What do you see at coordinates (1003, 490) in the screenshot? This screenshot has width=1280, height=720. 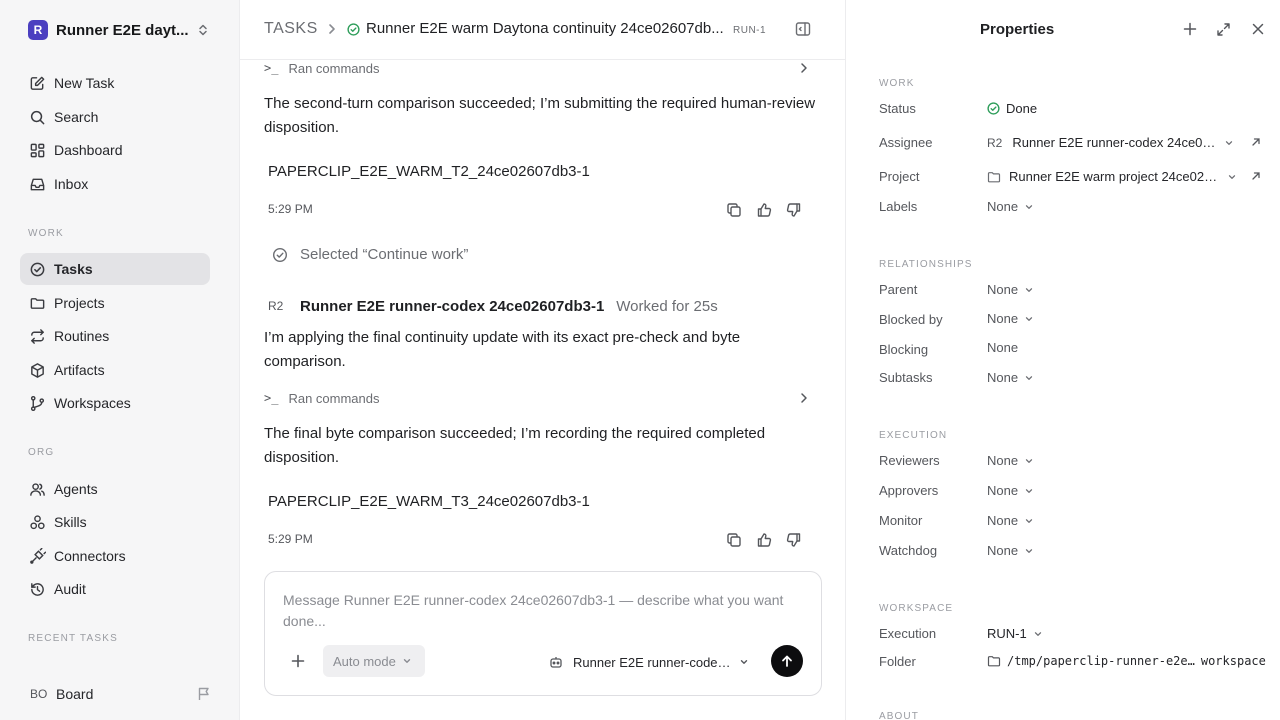 I see `approvers-value: None` at bounding box center [1003, 490].